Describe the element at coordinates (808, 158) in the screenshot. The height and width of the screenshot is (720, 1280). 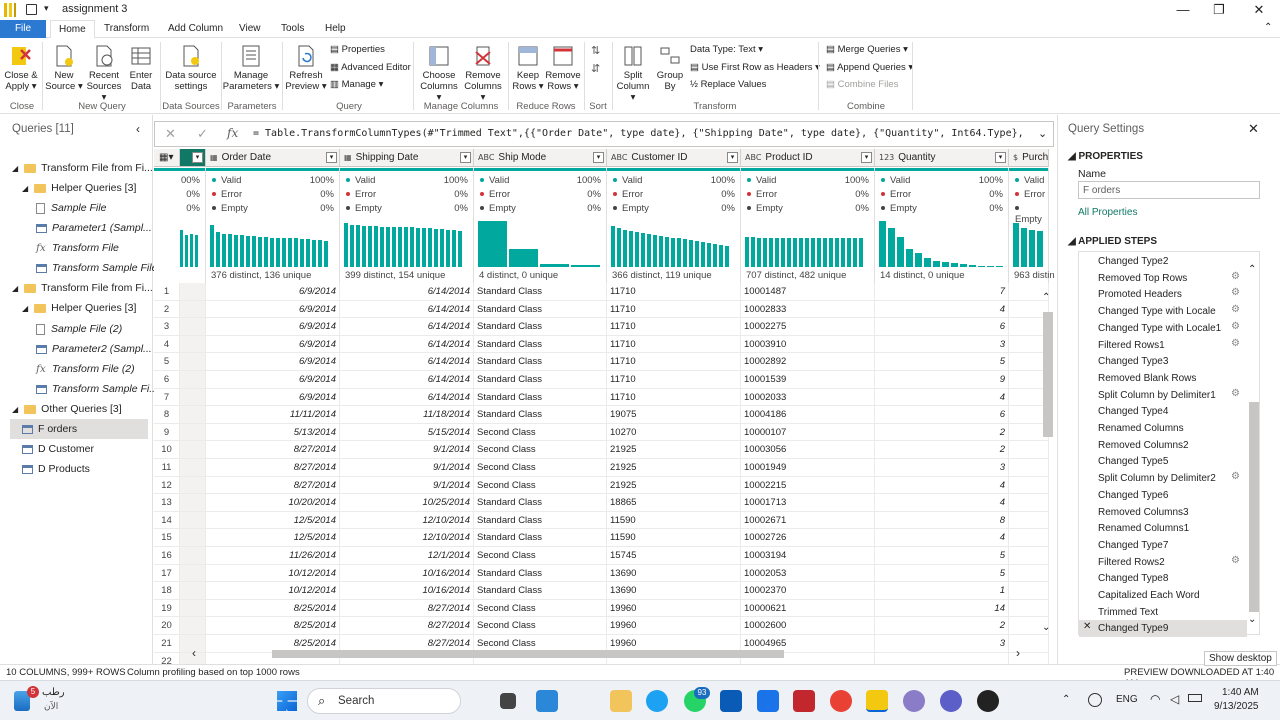
I see `column-header: ABC Product ID ▾` at that location.